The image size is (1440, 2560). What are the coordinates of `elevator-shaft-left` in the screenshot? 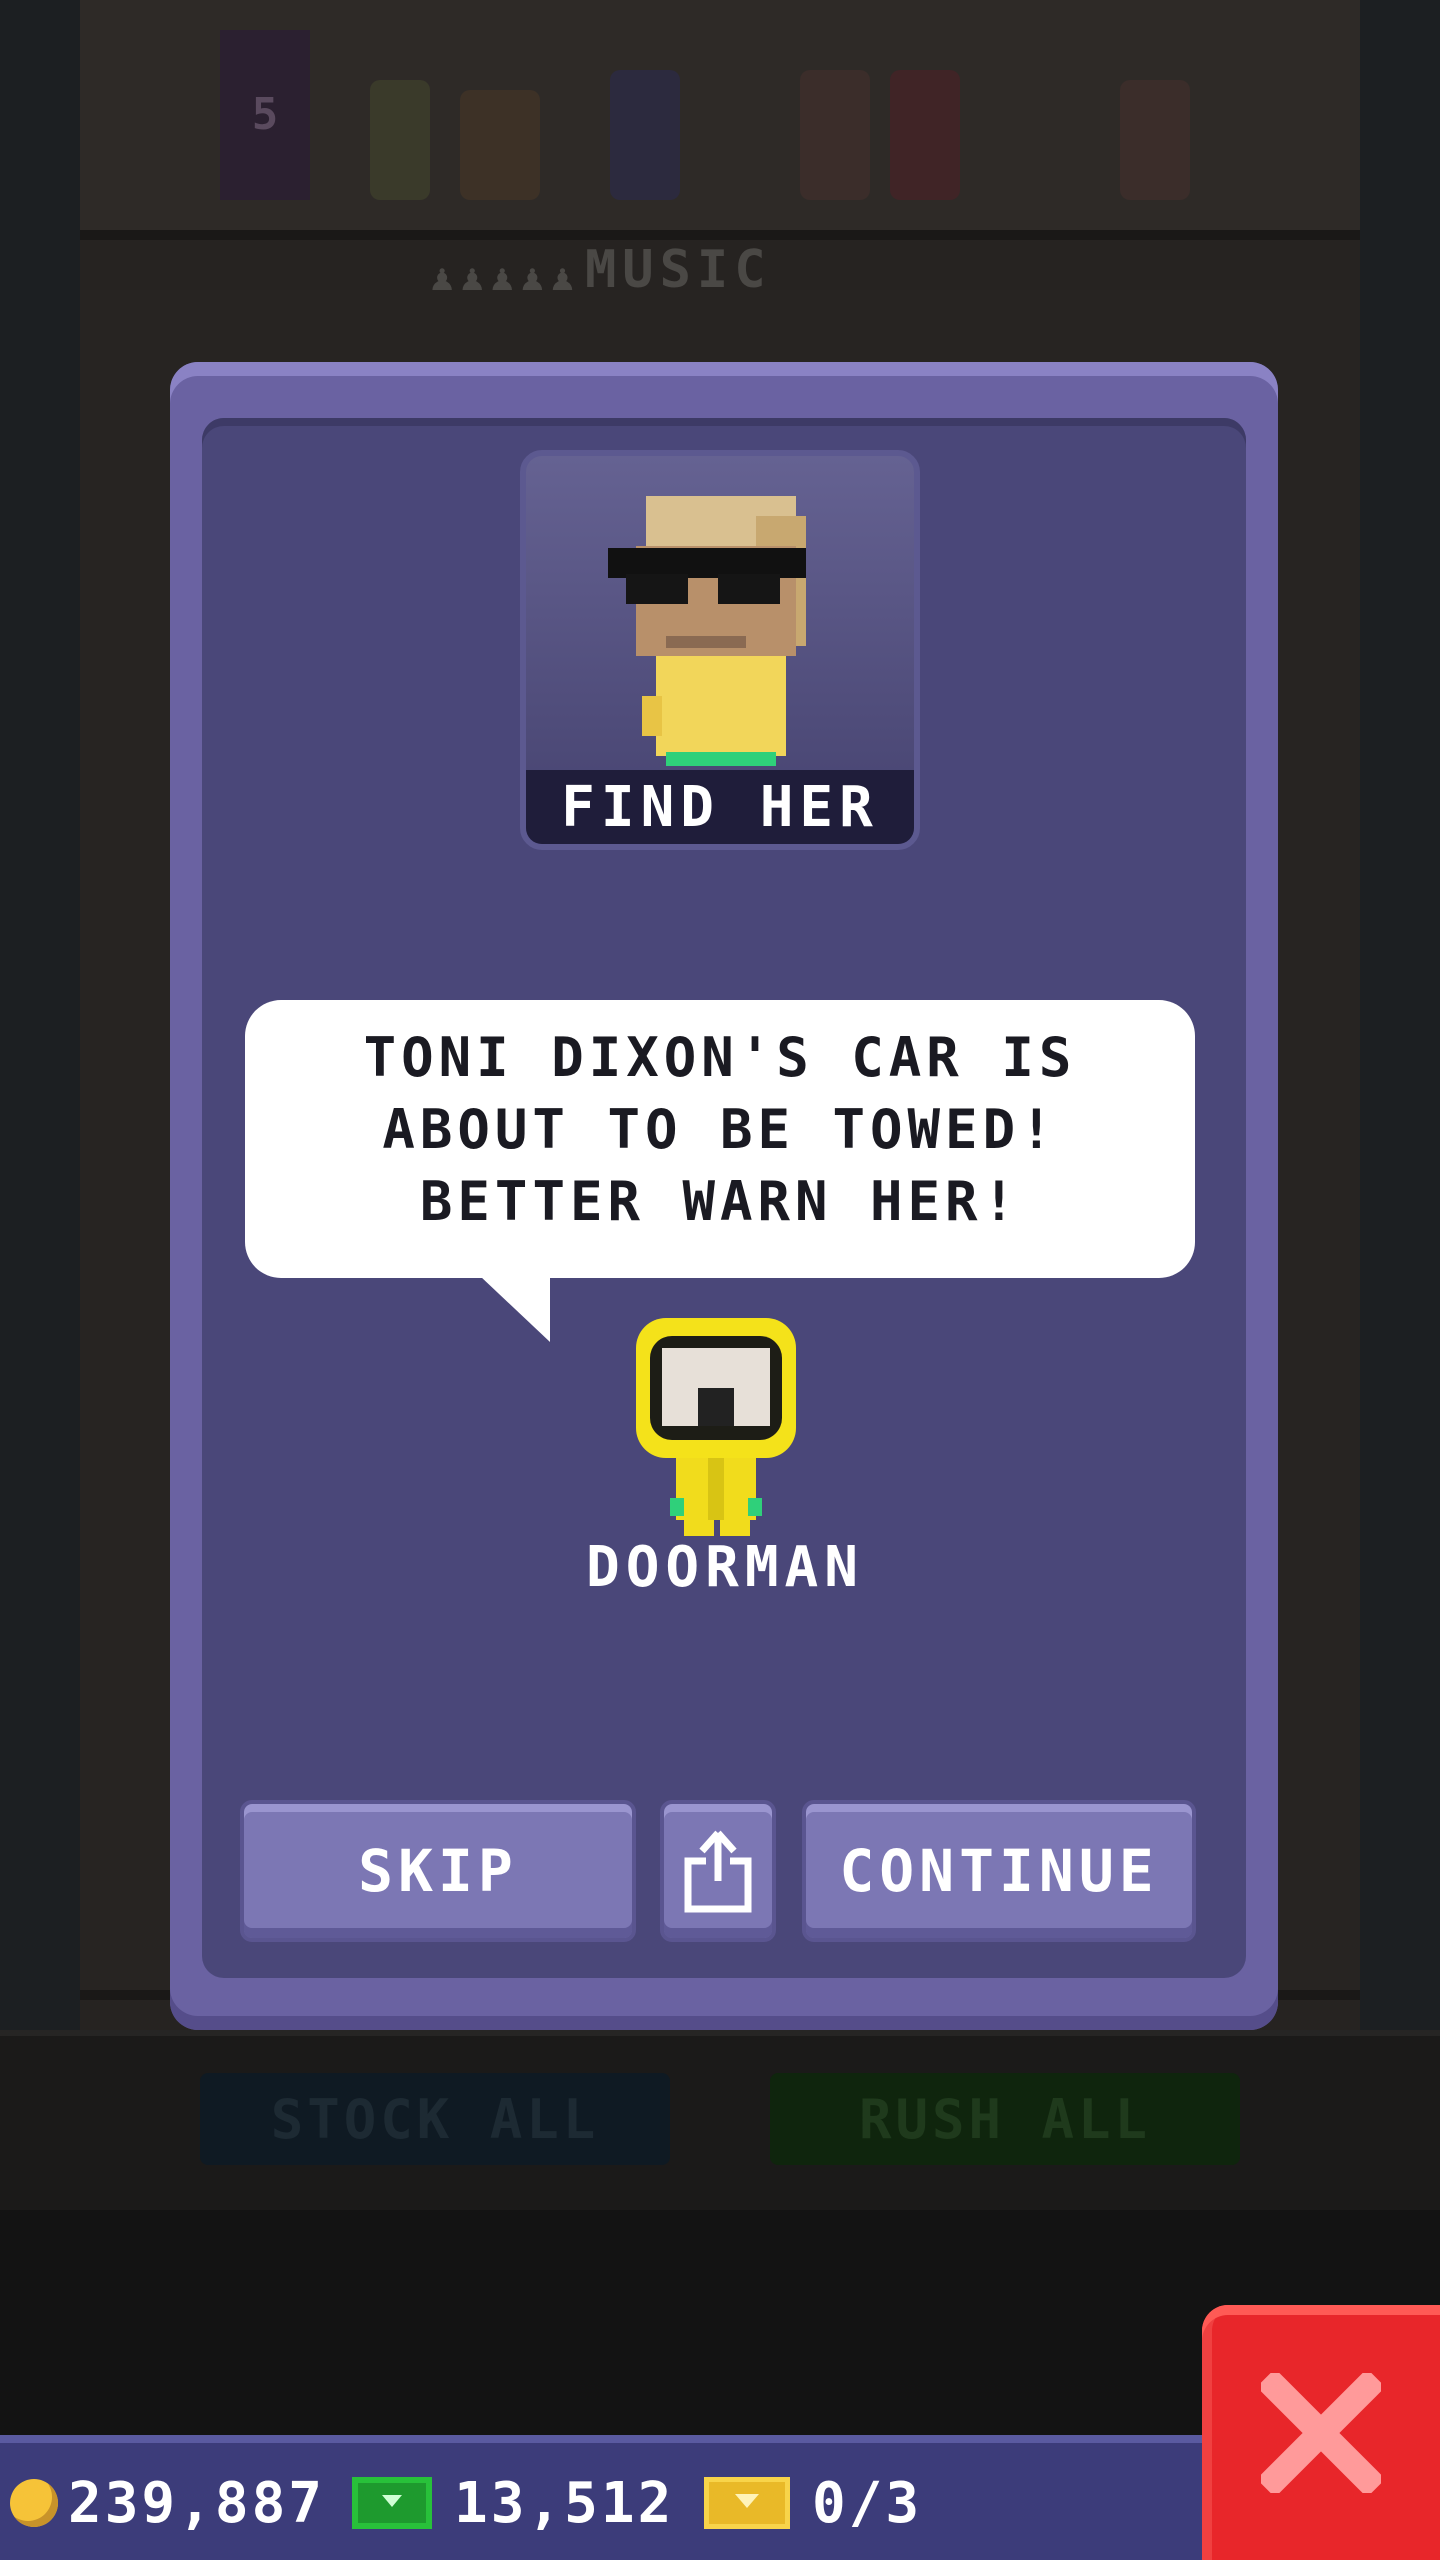 It's located at (40, 1015).